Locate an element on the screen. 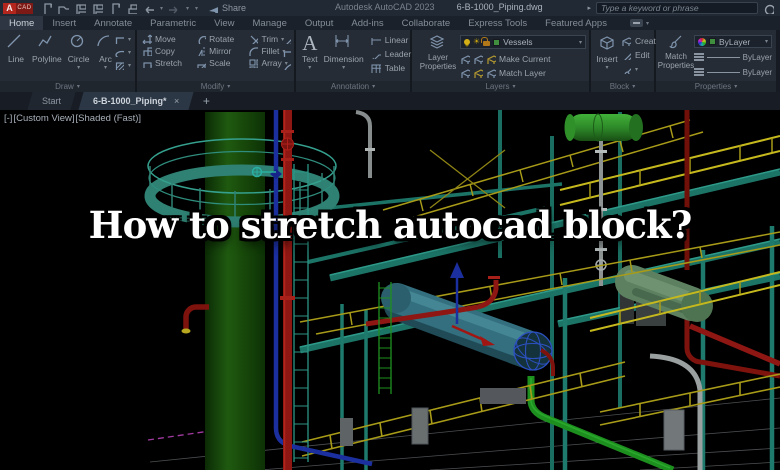  tab-output: Output is located at coordinates (319, 23).